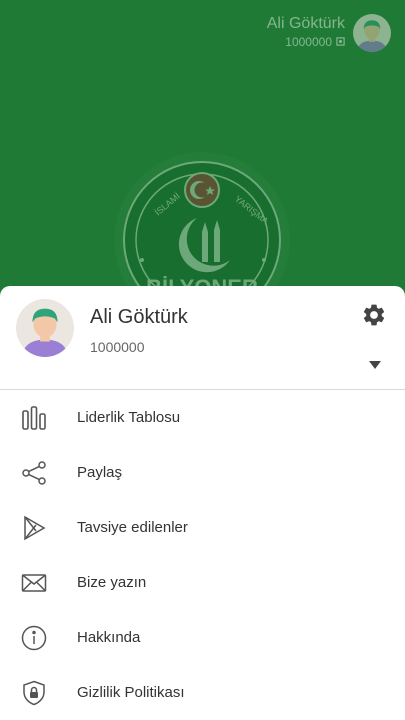 This screenshot has width=405, height=720. Describe the element at coordinates (34, 693) in the screenshot. I see `privacy-lock-icon` at that location.